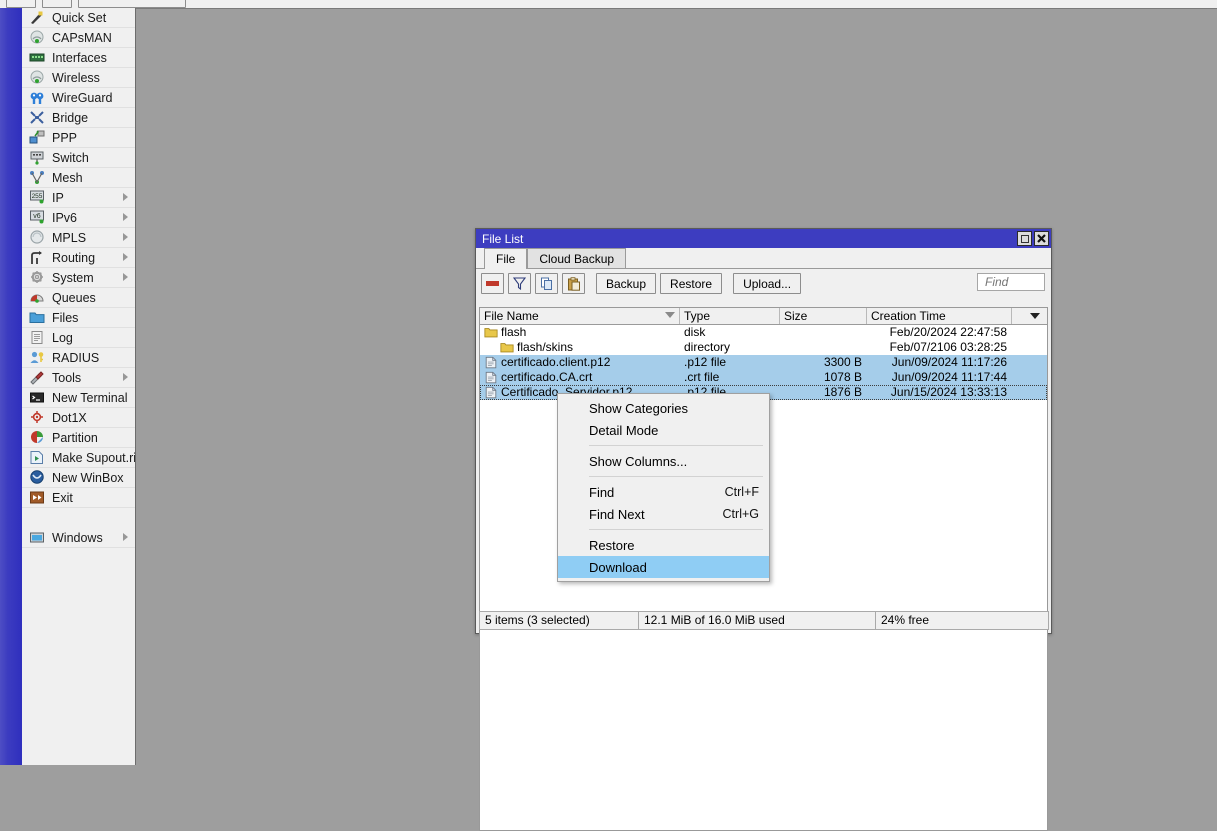  I want to click on column-header-label: Size, so click(796, 316).